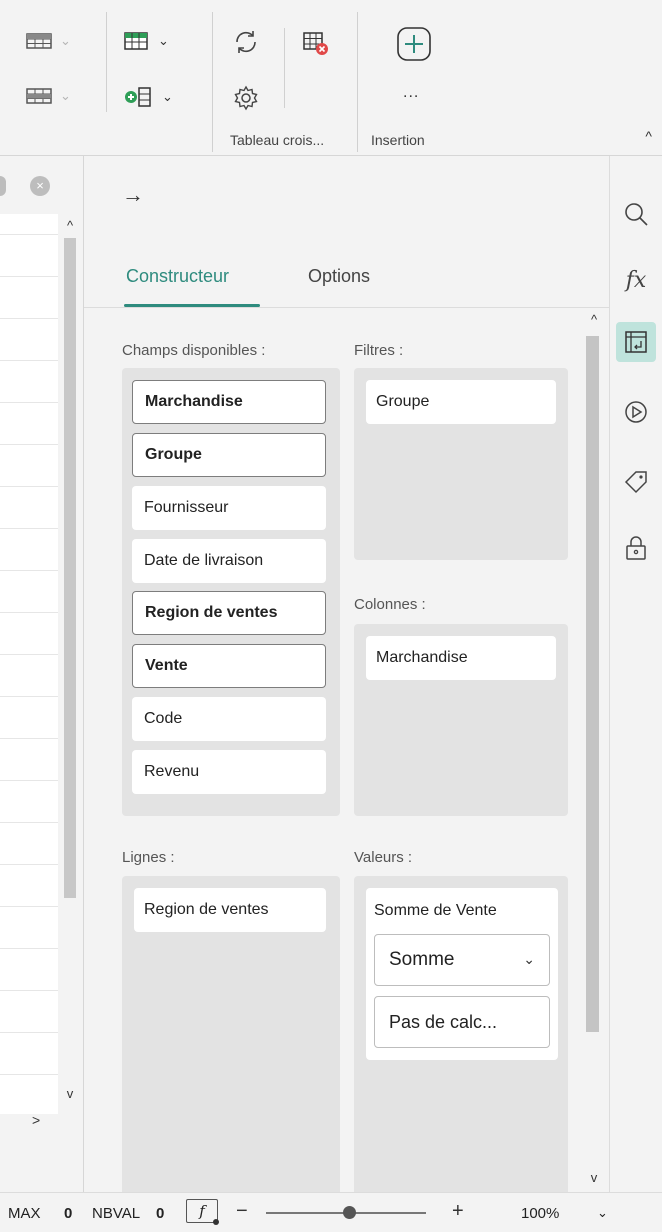 The width and height of the screenshot is (662, 1232). Describe the element at coordinates (68, 1213) in the screenshot. I see `max-value: 0` at that location.